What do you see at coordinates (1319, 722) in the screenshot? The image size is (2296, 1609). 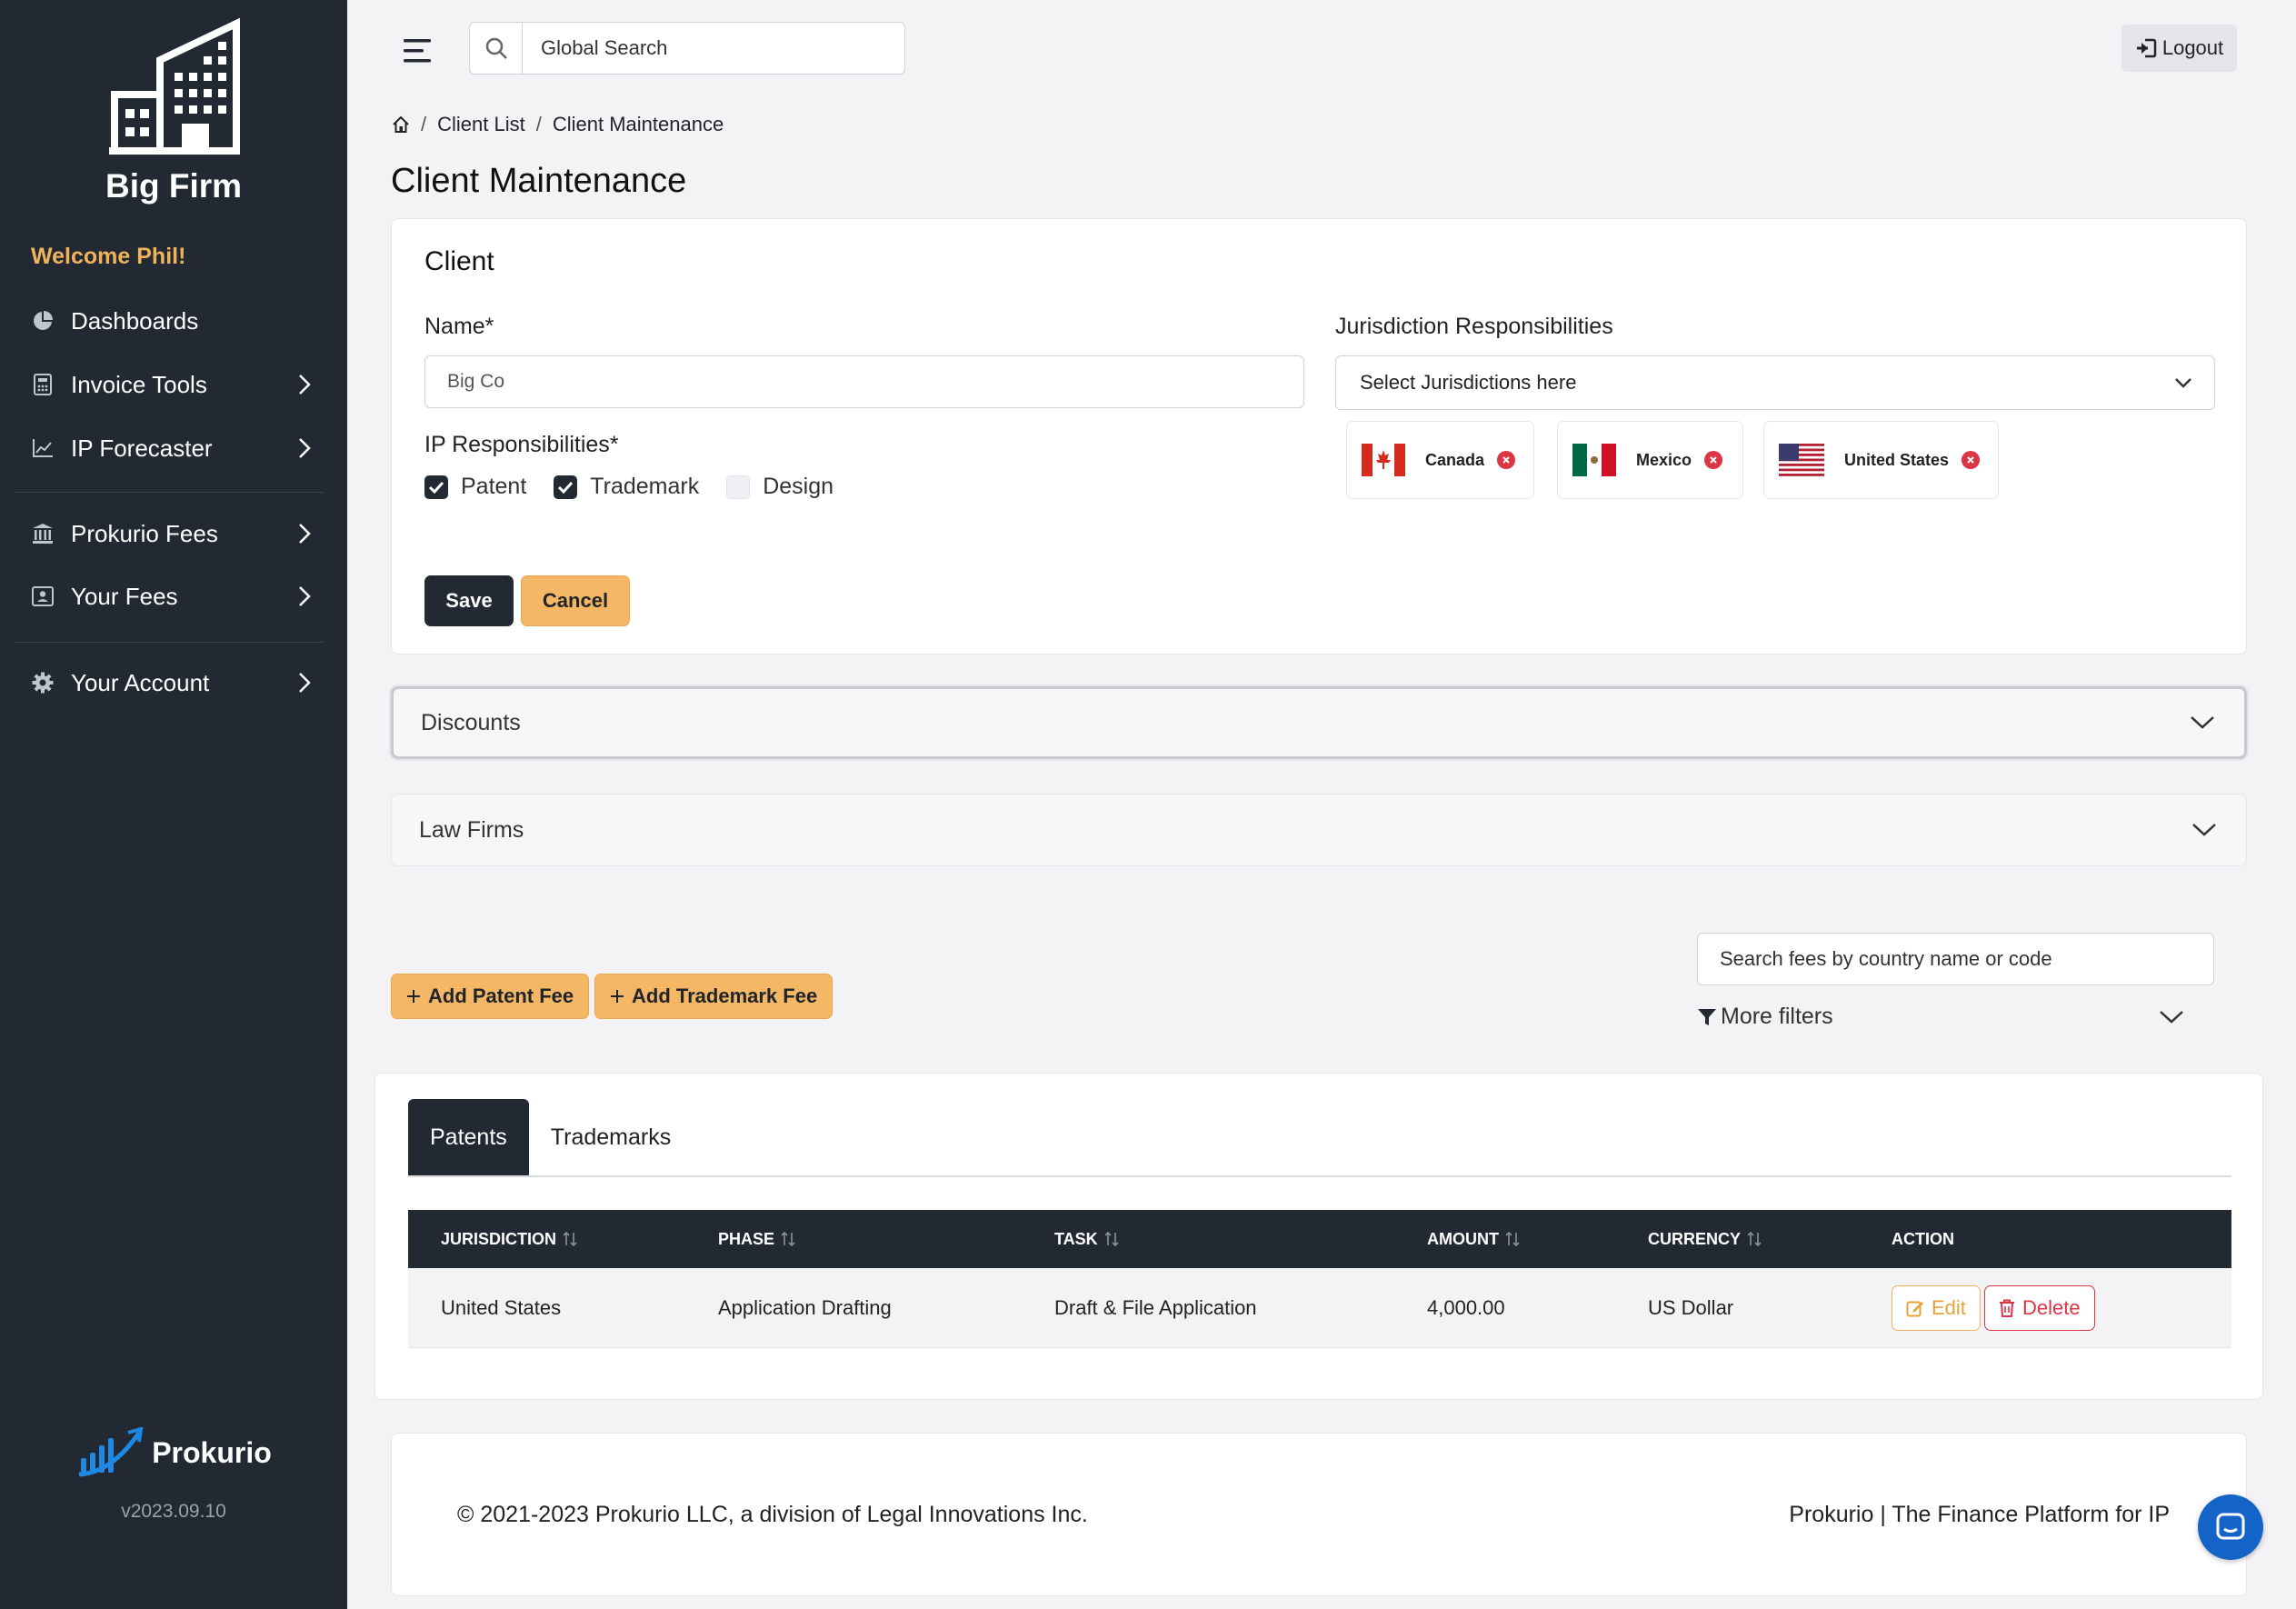 I see `discounts-accordion: Discounts` at bounding box center [1319, 722].